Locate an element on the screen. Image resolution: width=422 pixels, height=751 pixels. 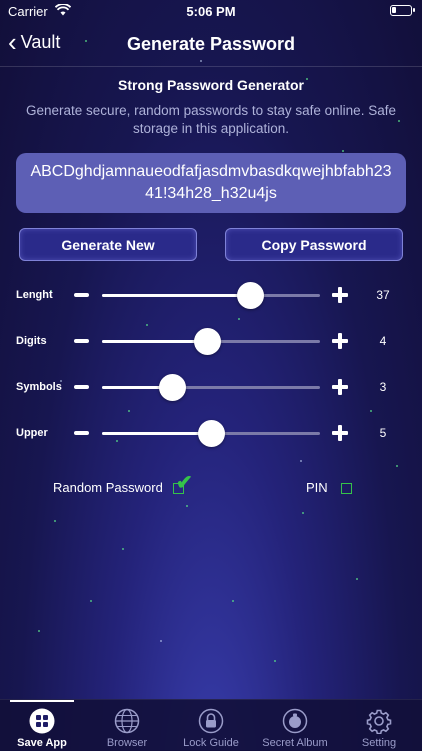
random-password-label: Random Password is located at coordinates (108, 487).